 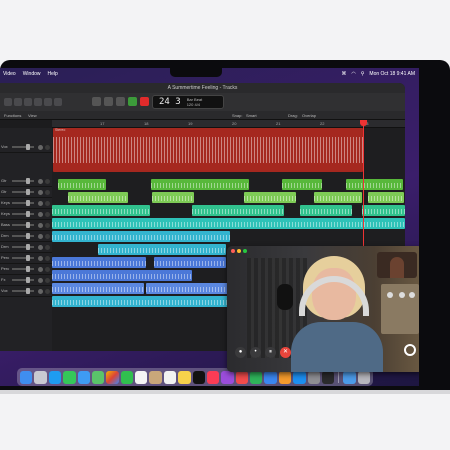 I want to click on downloads-icon, so click(x=349, y=377).